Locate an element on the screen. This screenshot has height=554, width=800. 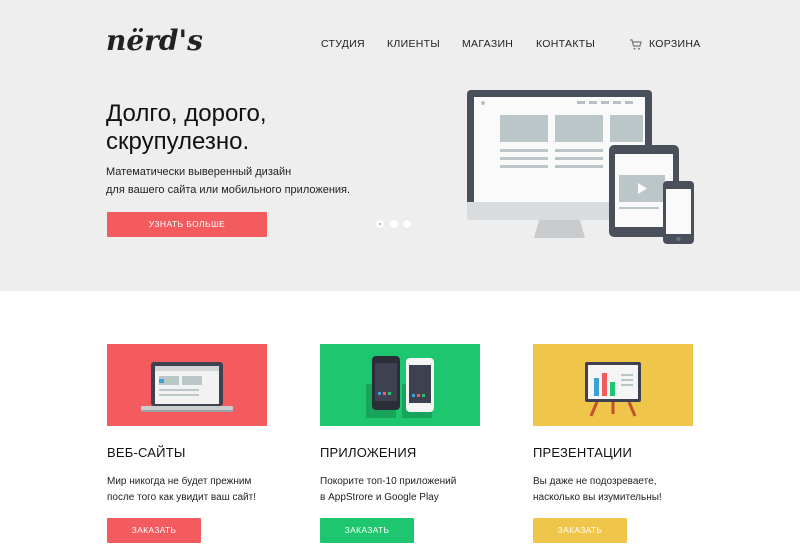
service-text-line2: в AppStrore и Google Play is located at coordinates (379, 497).